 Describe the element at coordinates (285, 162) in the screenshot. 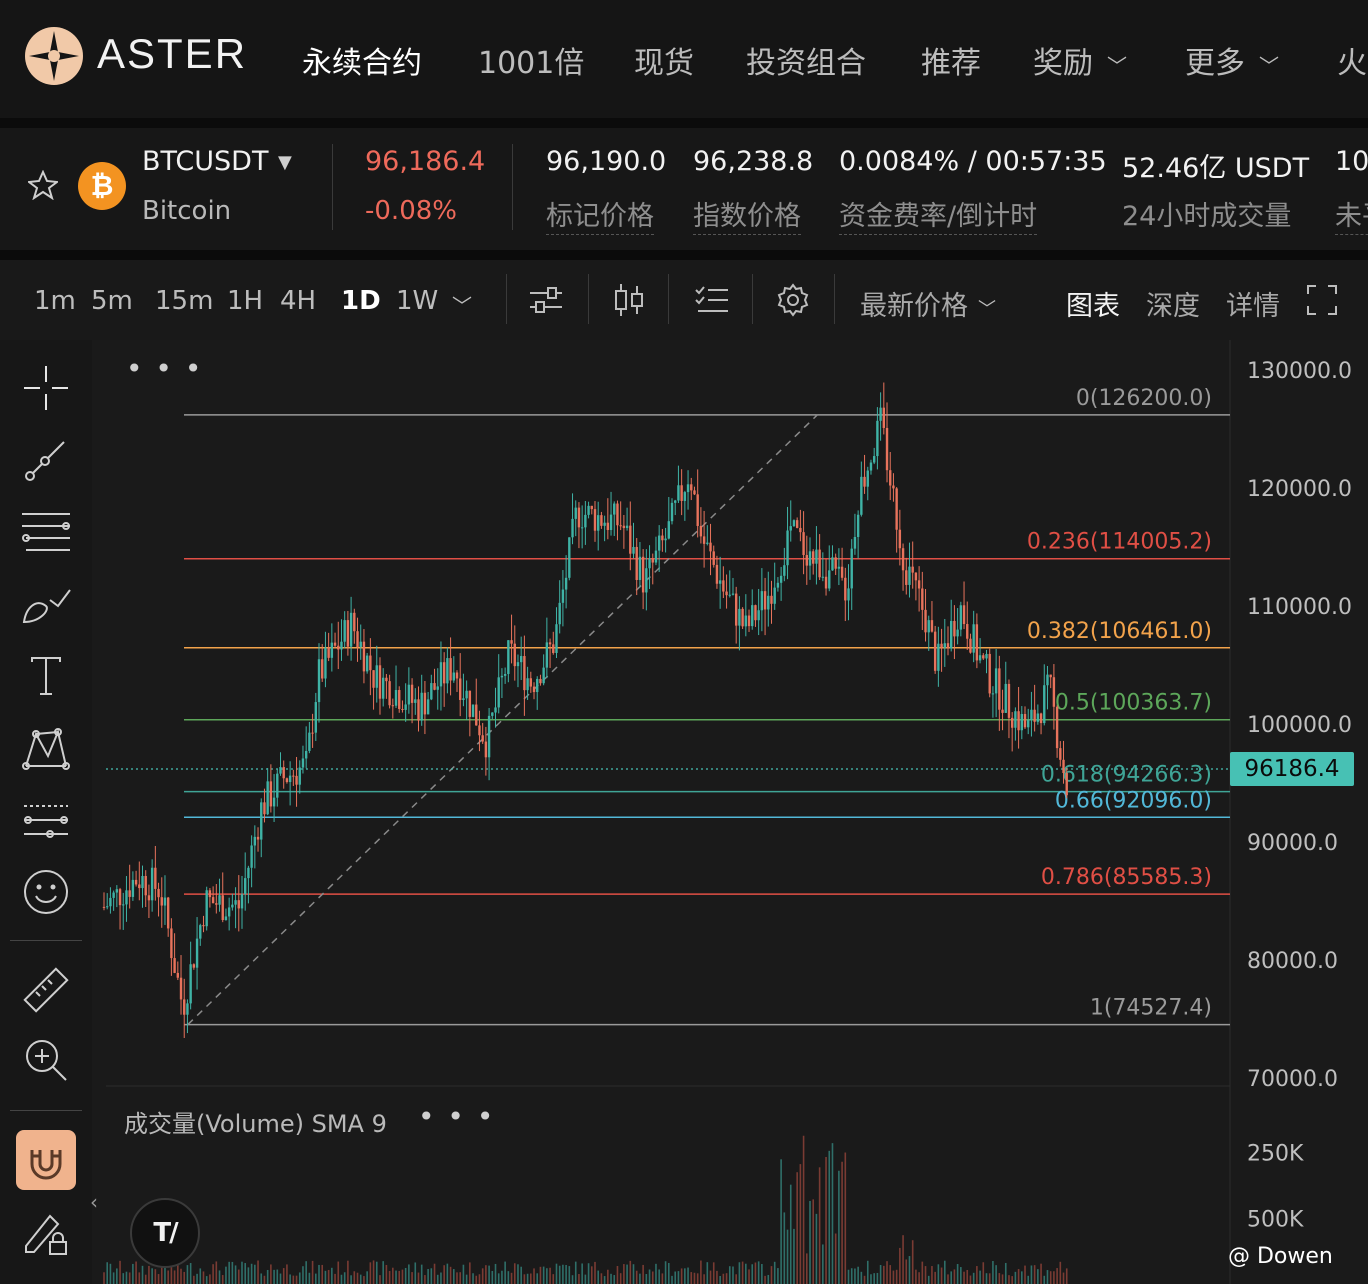

I see `caret-down-icon: ▼` at that location.